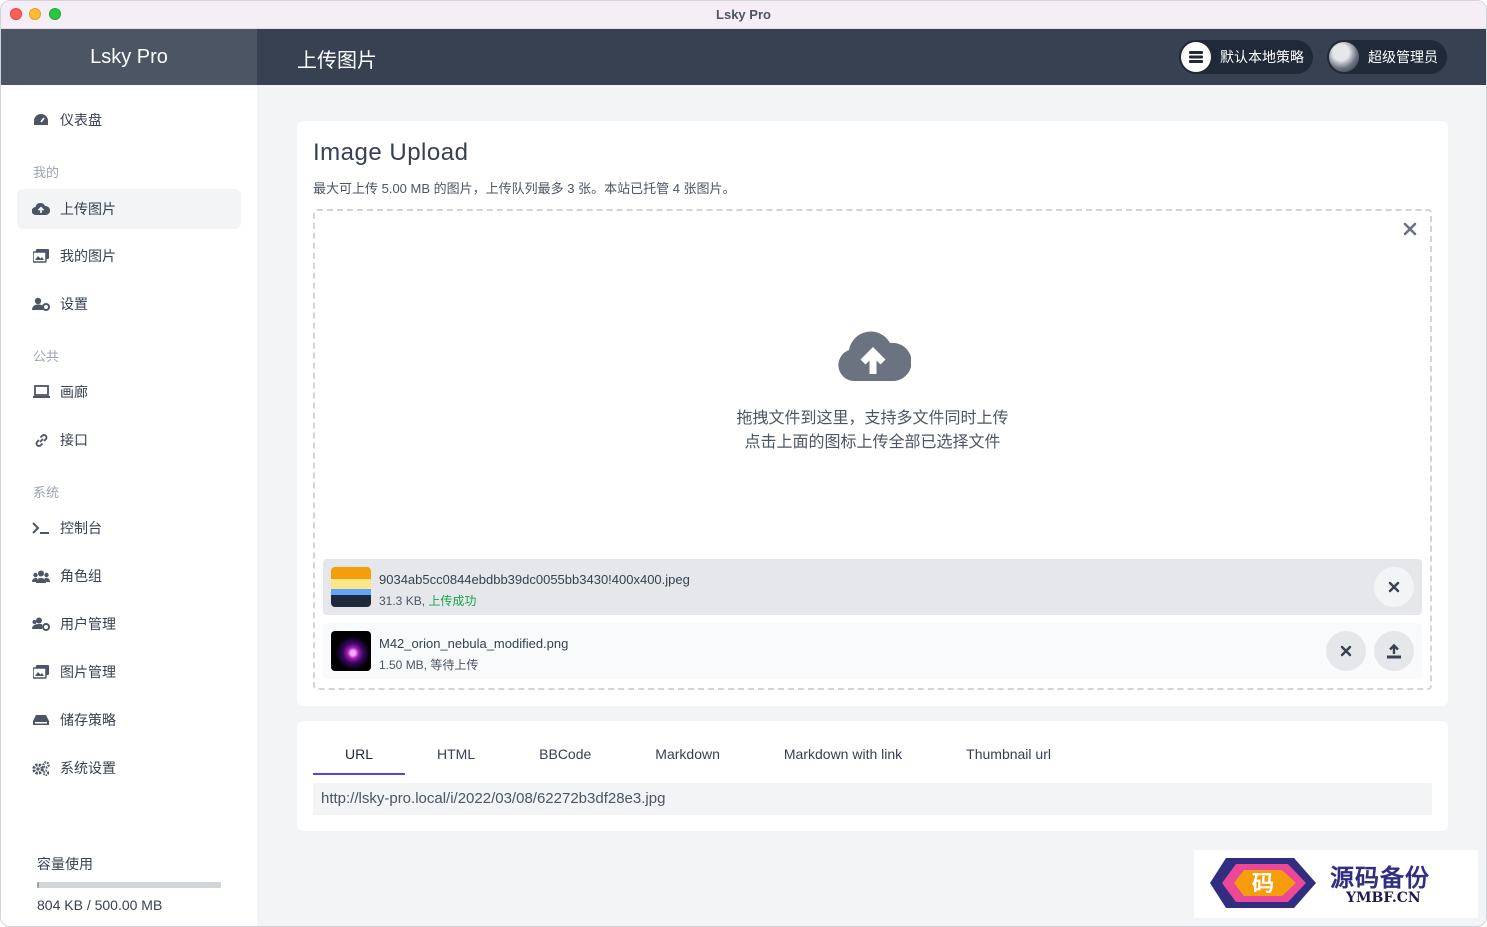  Describe the element at coordinates (129, 304) in the screenshot. I see `sidebar-item-settings: 设置` at that location.